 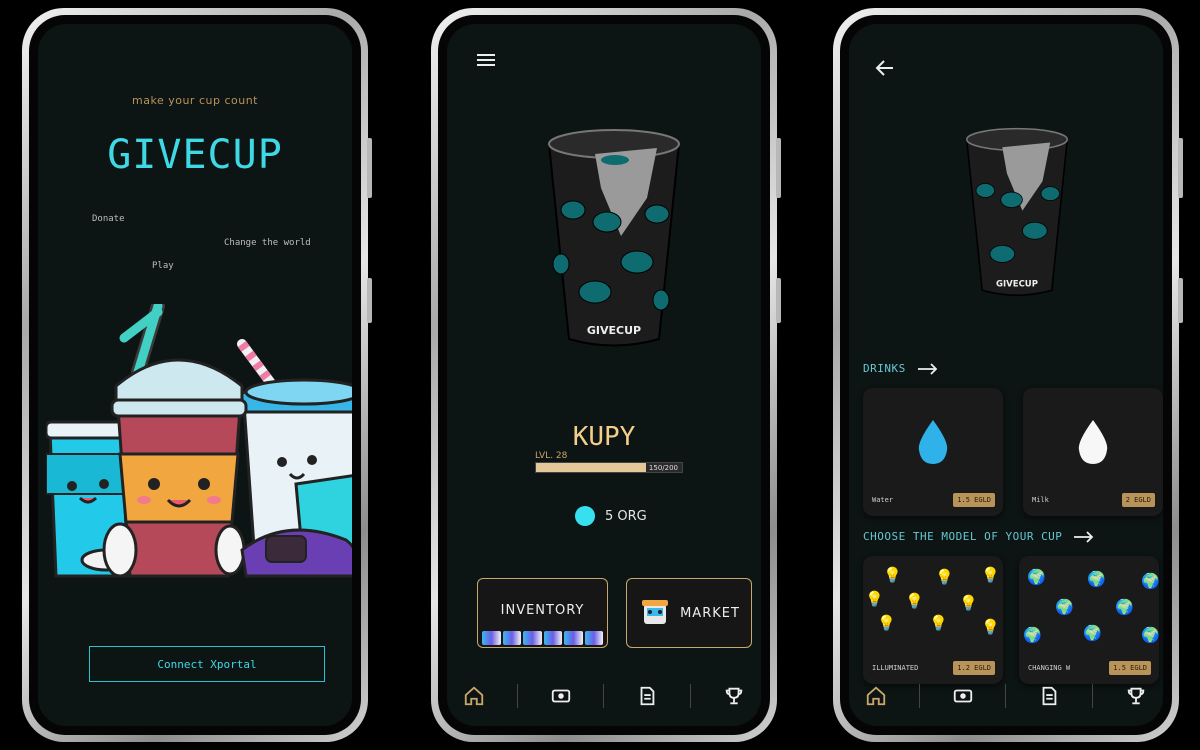 What do you see at coordinates (933, 442) in the screenshot?
I see `water-drop-icon` at bounding box center [933, 442].